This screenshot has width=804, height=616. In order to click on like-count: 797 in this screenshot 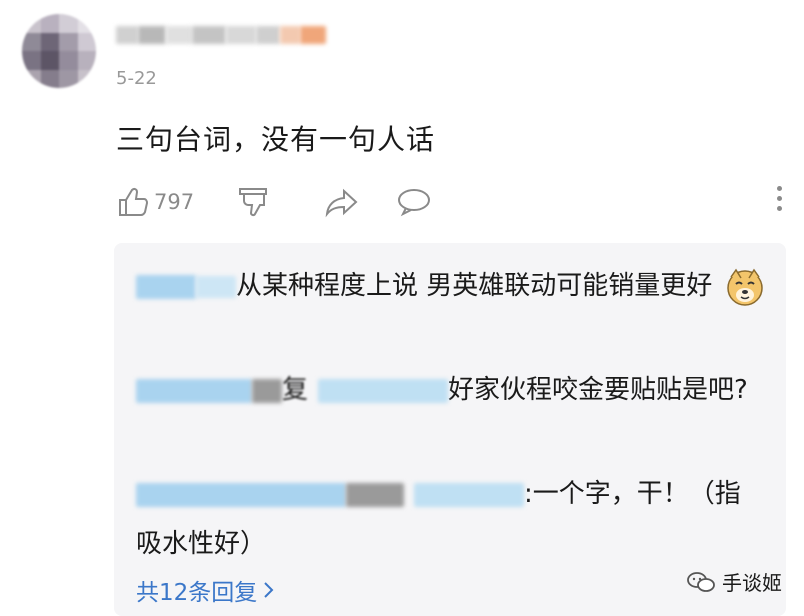, I will do `click(174, 202)`.